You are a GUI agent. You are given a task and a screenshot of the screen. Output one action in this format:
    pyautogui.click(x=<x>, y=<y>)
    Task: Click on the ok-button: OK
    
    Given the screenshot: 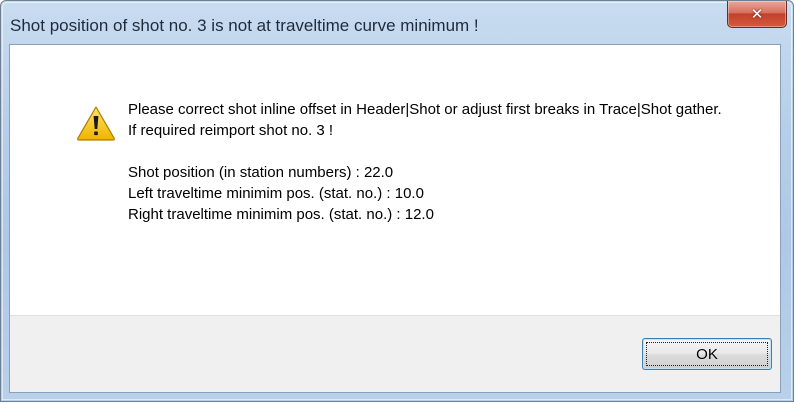 What is the action you would take?
    pyautogui.click(x=707, y=354)
    